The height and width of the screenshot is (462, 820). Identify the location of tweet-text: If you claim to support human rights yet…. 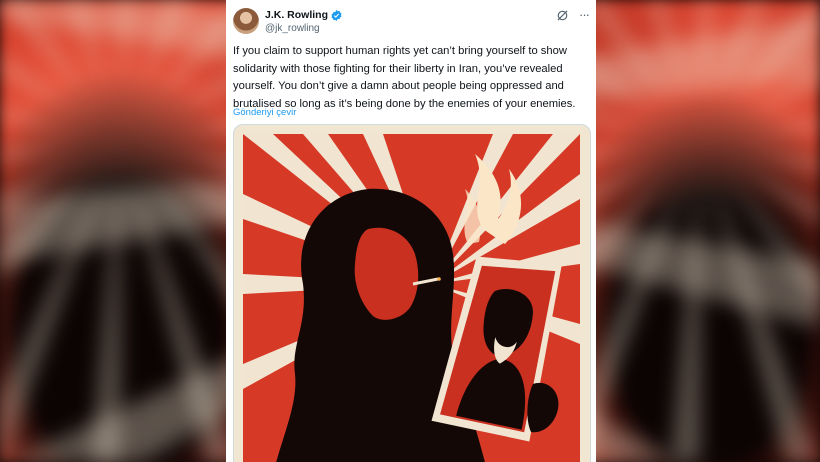
(404, 77).